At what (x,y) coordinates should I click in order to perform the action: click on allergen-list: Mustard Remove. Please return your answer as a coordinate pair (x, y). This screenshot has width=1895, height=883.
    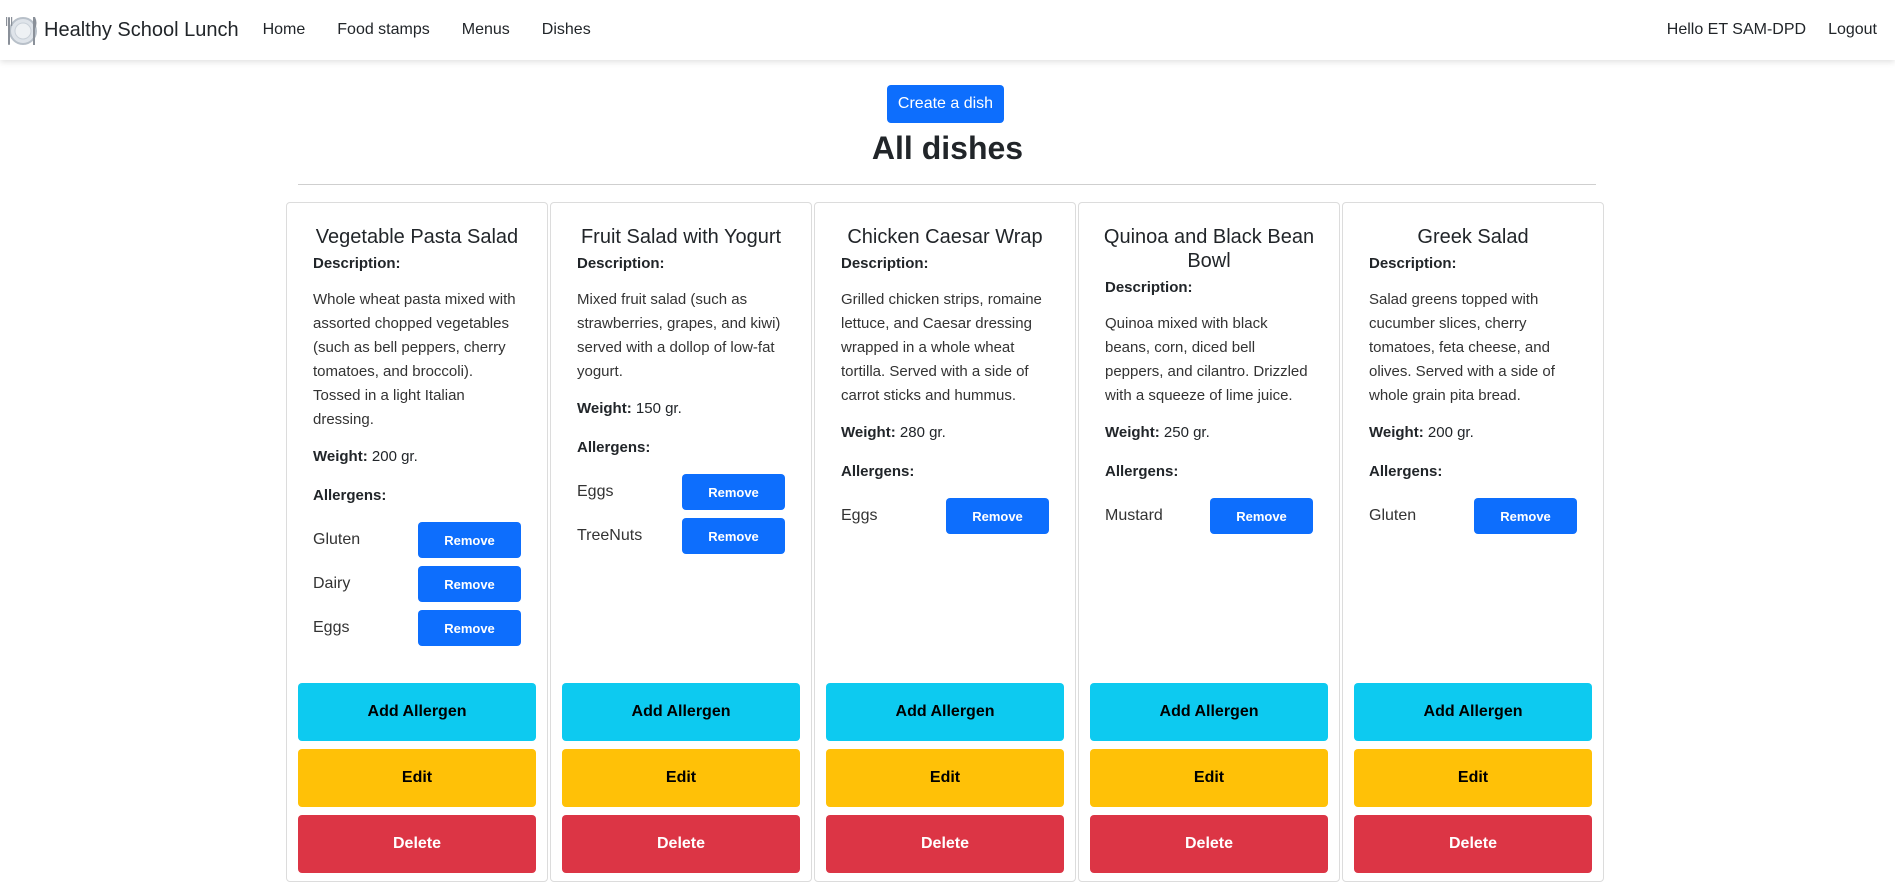
    Looking at the image, I should click on (1209, 516).